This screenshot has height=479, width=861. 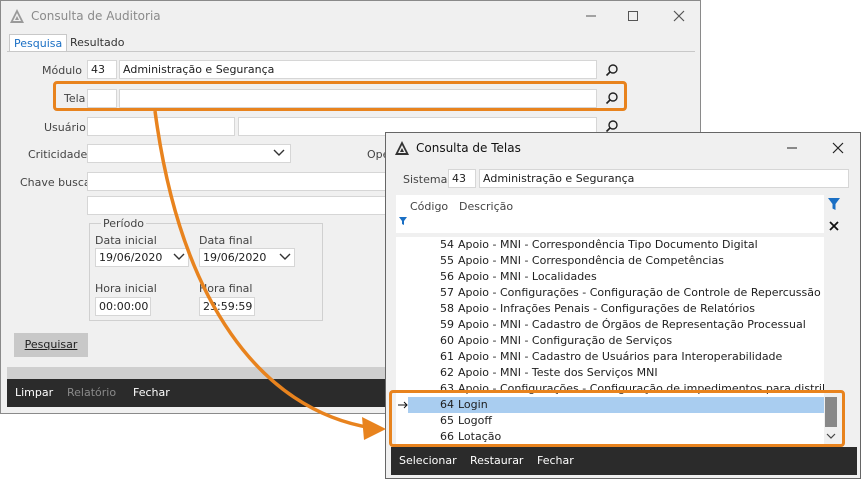 What do you see at coordinates (447, 292) in the screenshot?
I see `row-code: 57` at bounding box center [447, 292].